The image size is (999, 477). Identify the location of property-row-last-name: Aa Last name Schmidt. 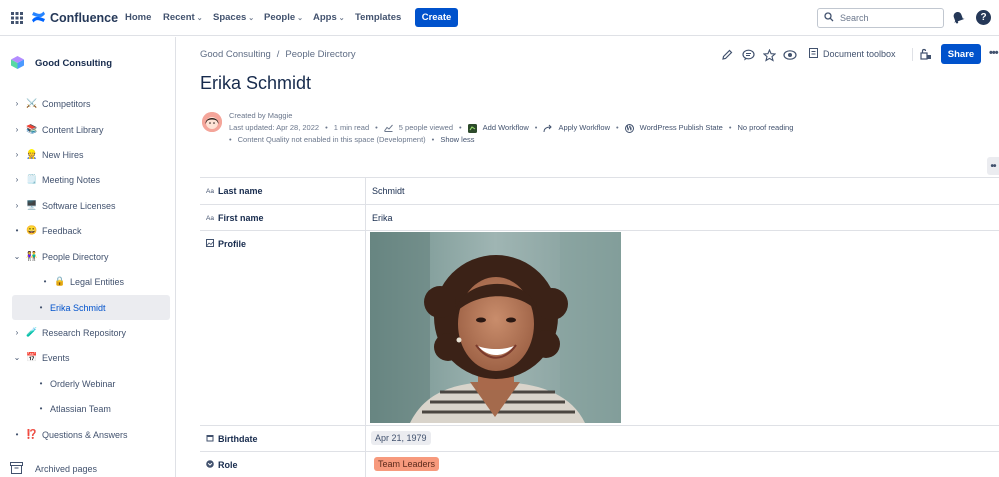
(599, 190).